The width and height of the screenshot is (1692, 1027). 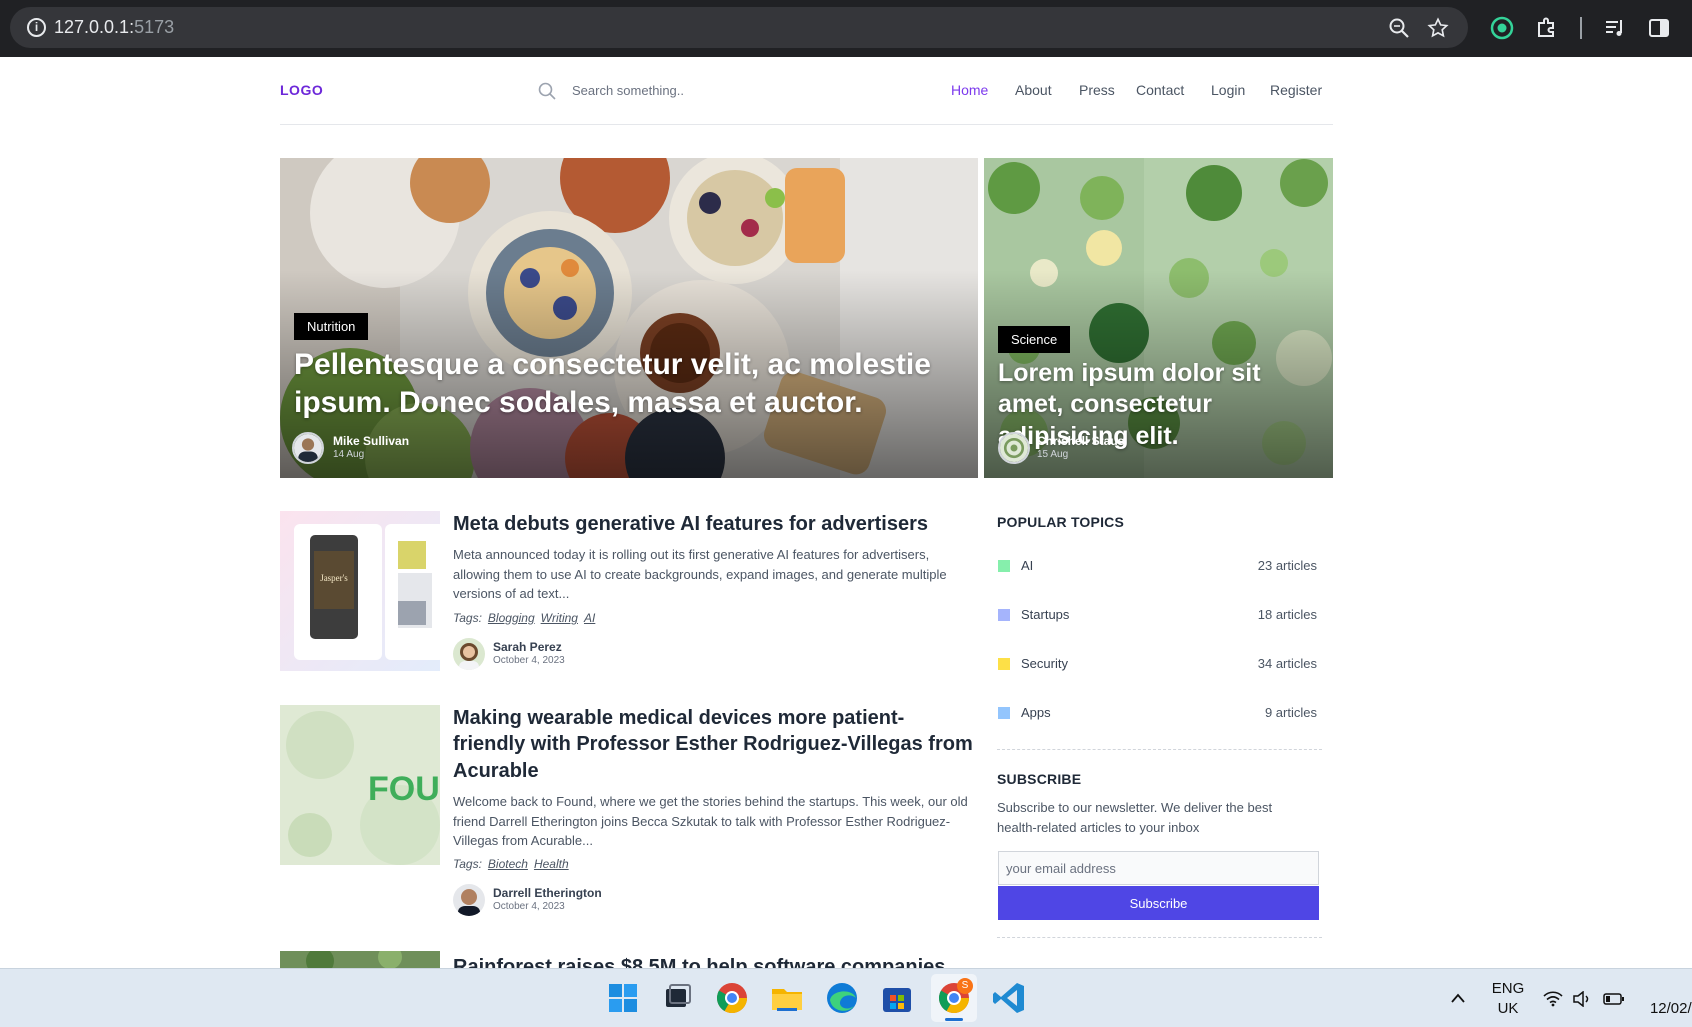 What do you see at coordinates (623, 998) in the screenshot?
I see `windows-start-icon` at bounding box center [623, 998].